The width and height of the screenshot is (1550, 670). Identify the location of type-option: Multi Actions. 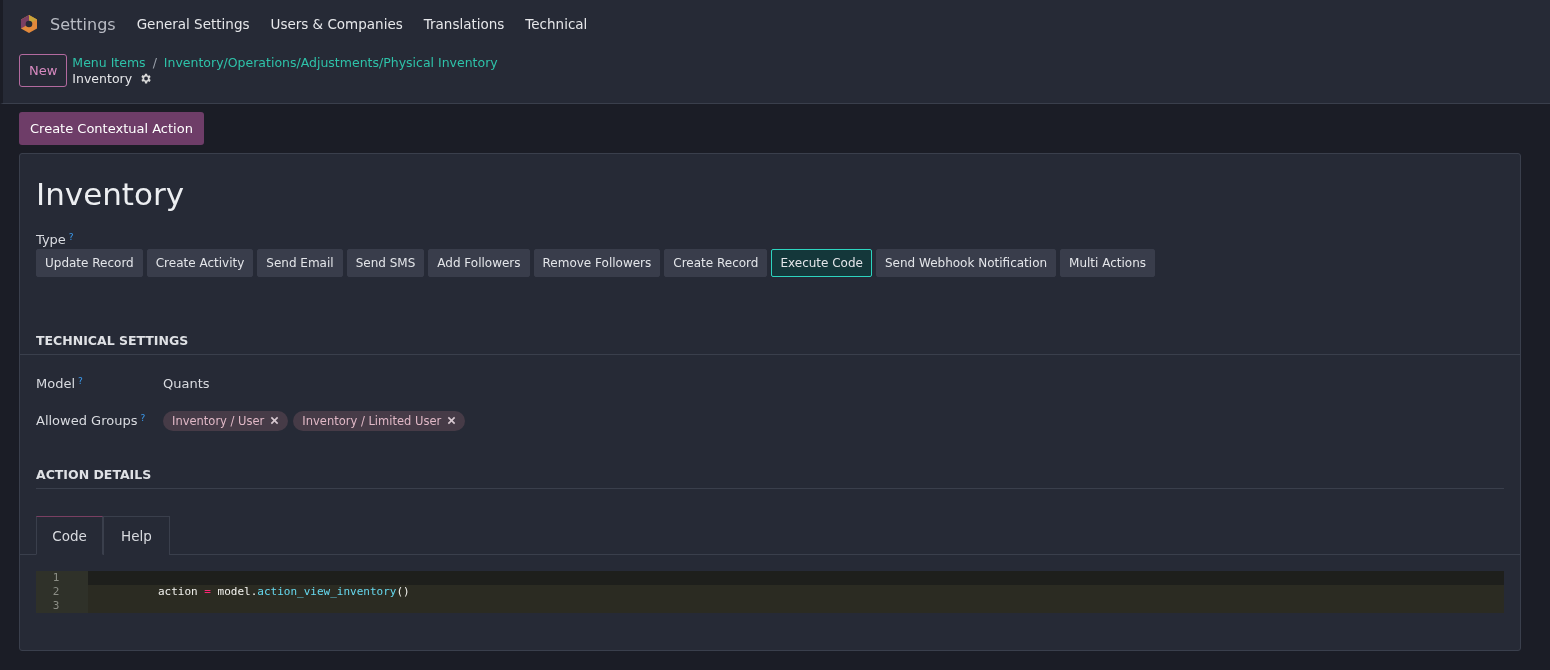
(1108, 263).